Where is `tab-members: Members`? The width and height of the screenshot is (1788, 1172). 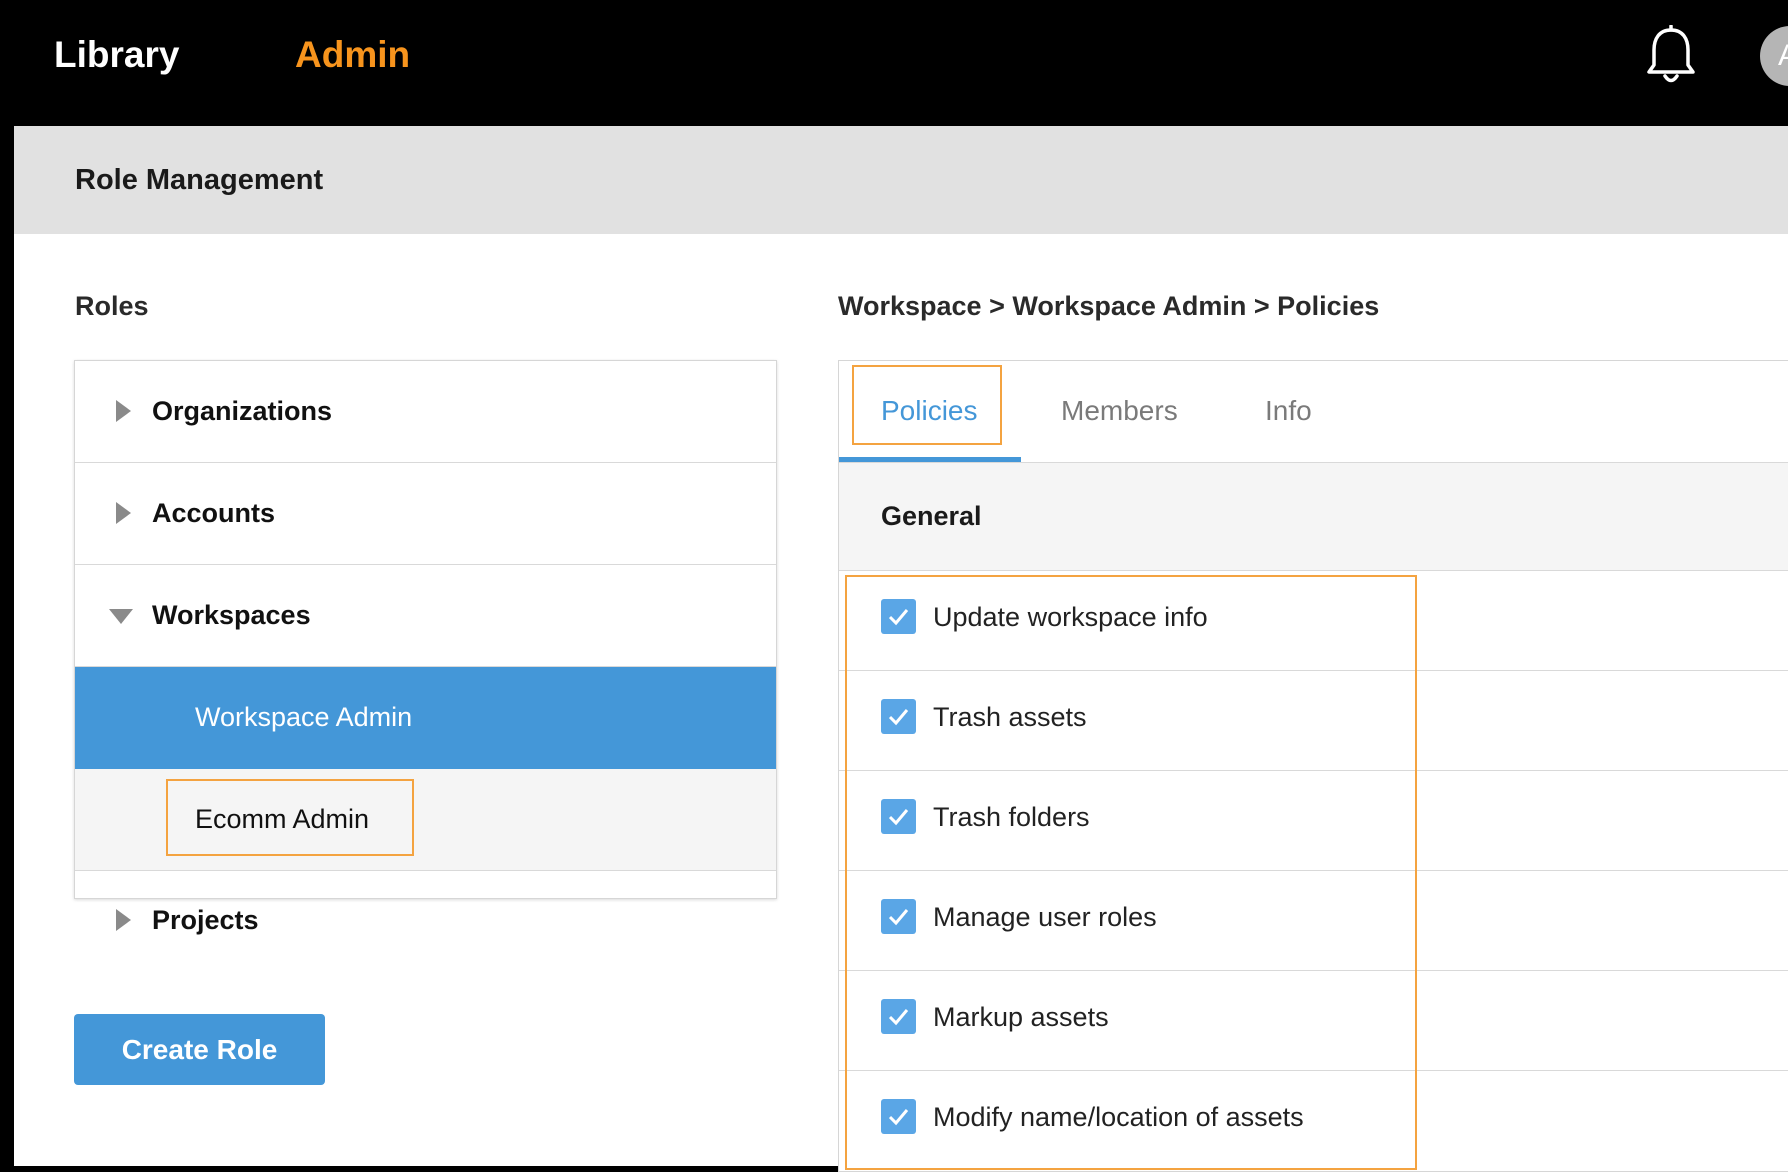
tab-members: Members is located at coordinates (1131, 411).